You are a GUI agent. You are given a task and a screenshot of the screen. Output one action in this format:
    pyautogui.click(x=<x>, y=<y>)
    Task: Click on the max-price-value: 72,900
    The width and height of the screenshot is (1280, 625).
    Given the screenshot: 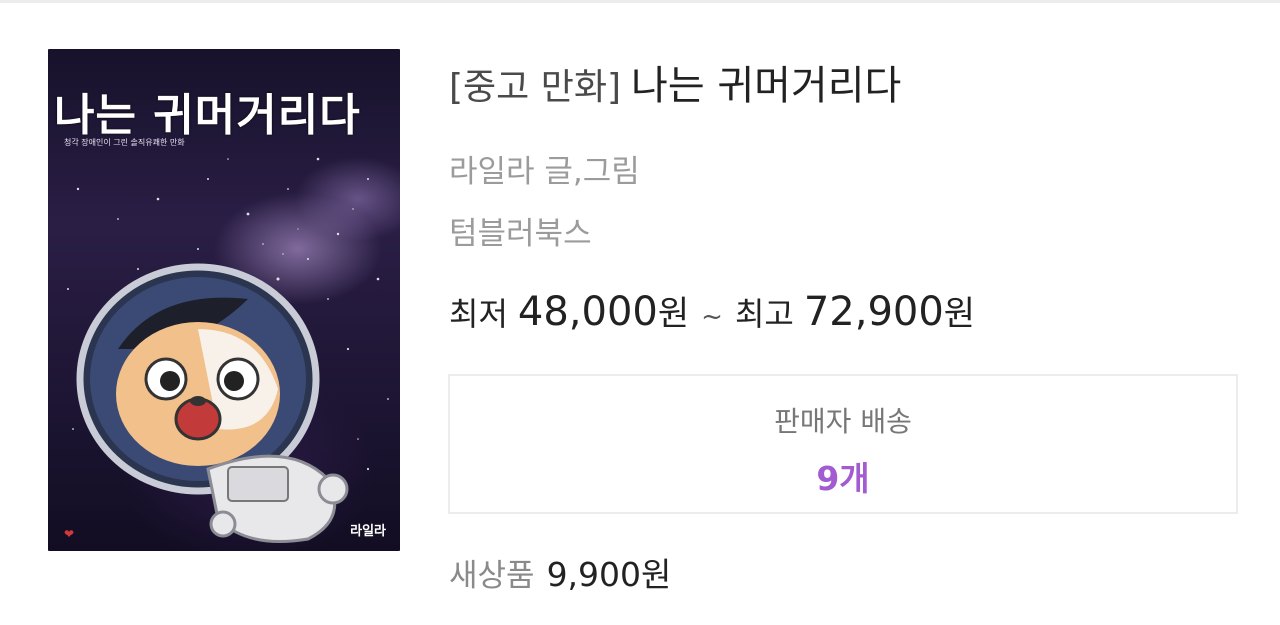 What is the action you would take?
    pyautogui.click(x=873, y=312)
    